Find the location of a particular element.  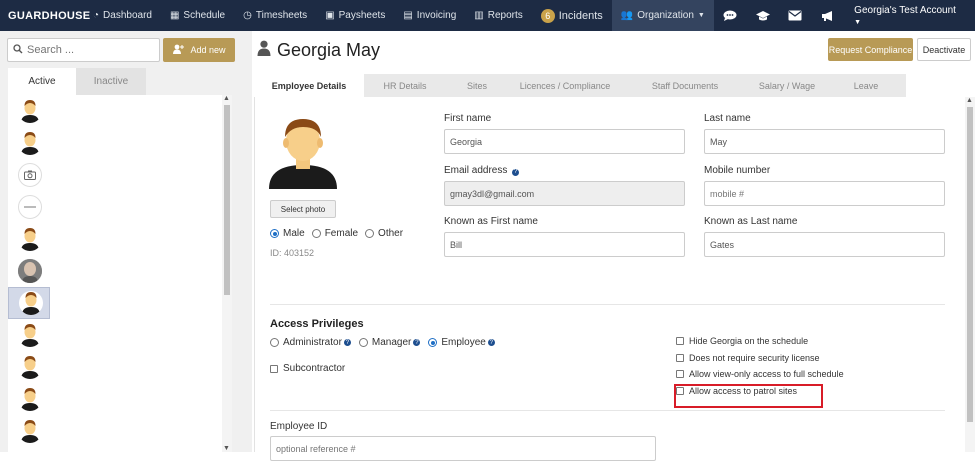

search-box is located at coordinates (83, 50).